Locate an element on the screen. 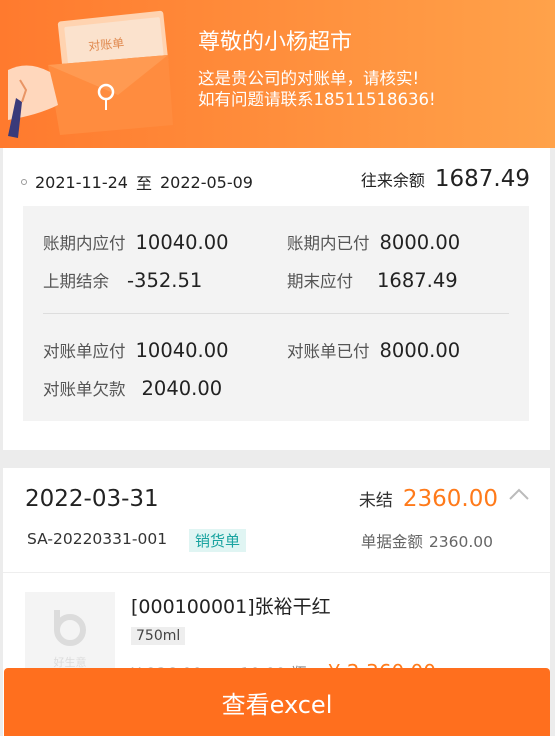 This screenshot has height=736, width=555. stat-period-due: 账期内应付 10040.00 is located at coordinates (136, 242).